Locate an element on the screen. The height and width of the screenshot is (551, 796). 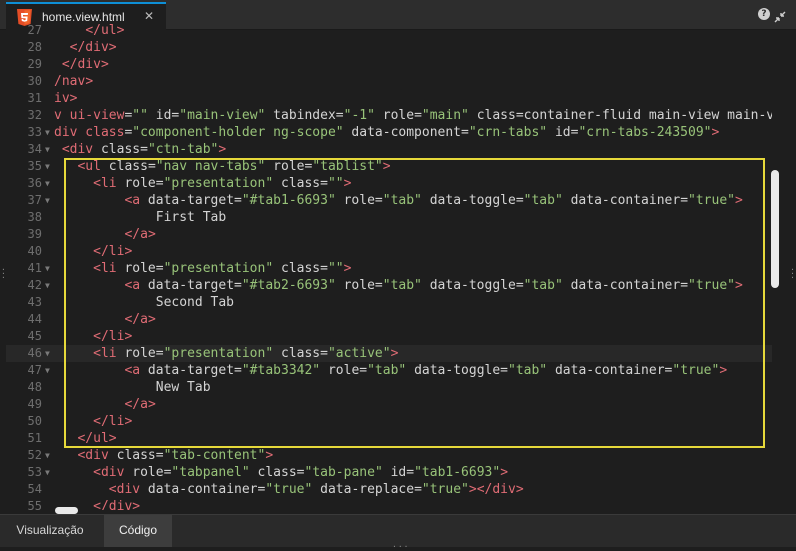
code-text: <ul class="nav nav-tabs" role="tablist"> is located at coordinates (234, 166).